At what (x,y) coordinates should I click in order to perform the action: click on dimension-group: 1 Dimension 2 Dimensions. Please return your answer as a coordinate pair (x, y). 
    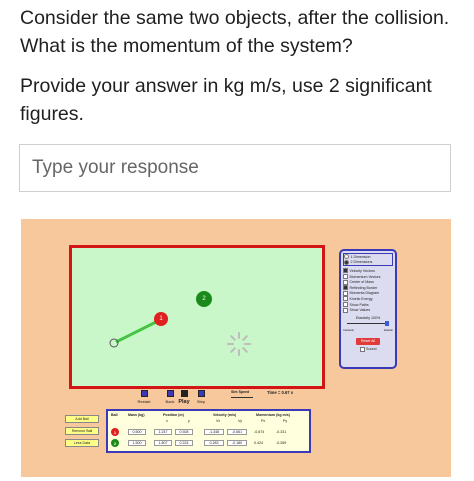
    Looking at the image, I should click on (368, 260).